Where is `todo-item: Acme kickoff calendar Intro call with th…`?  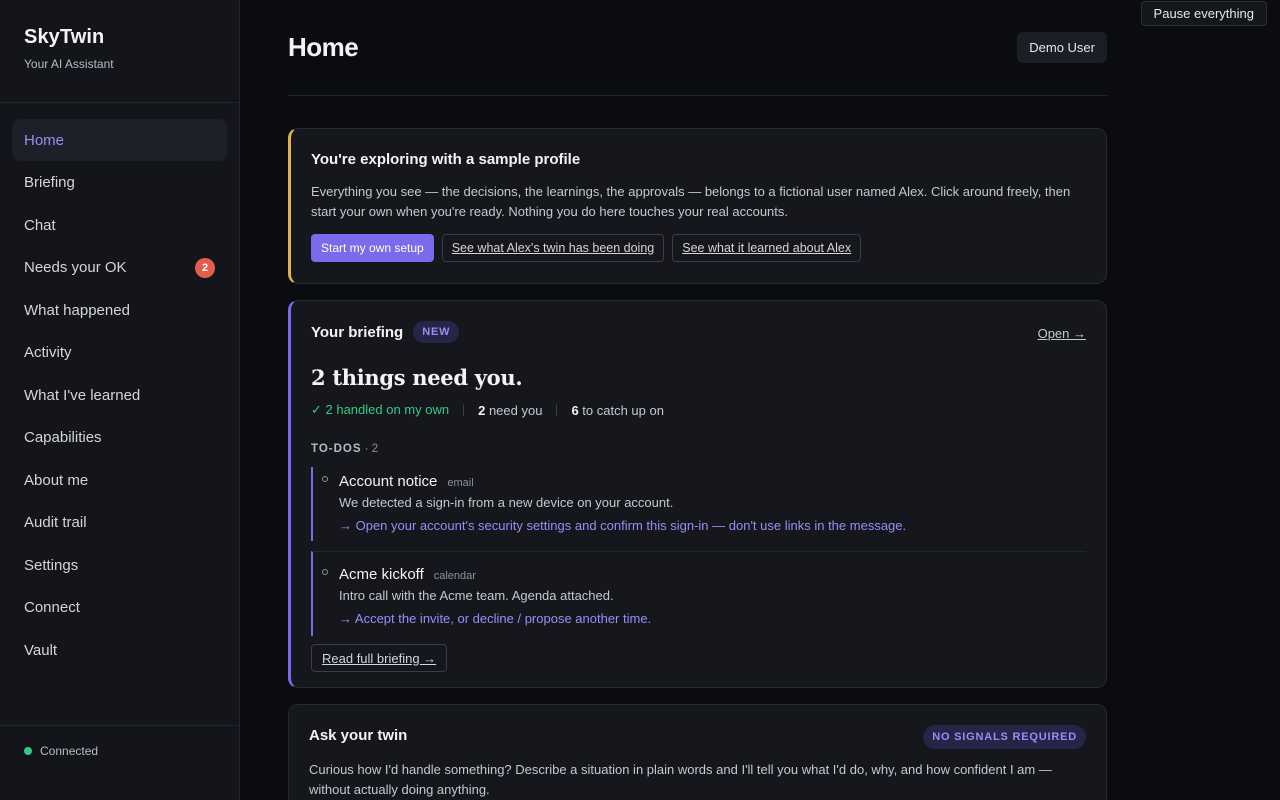
todo-item: Acme kickoff calendar Intro call with th… is located at coordinates (698, 593).